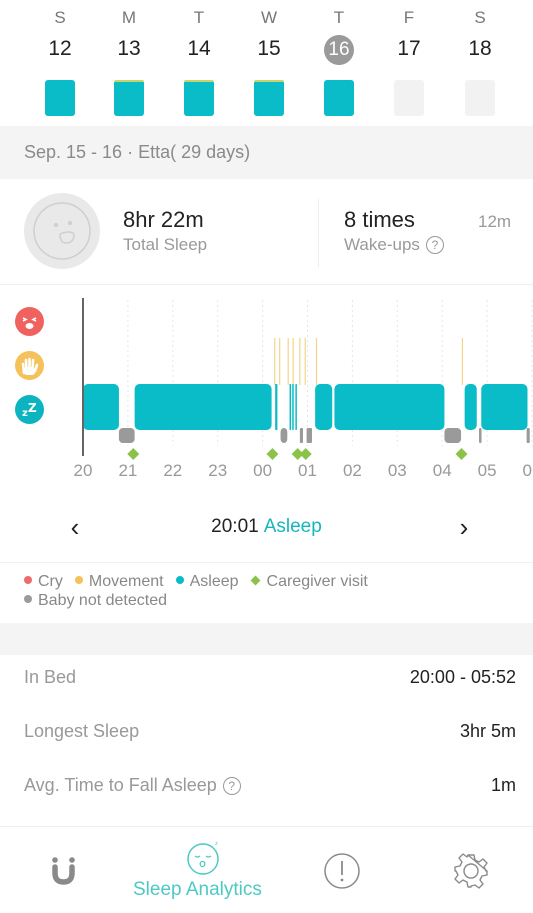  Describe the element at coordinates (342, 871) in the screenshot. I see `exclamation-circle-icon` at that location.